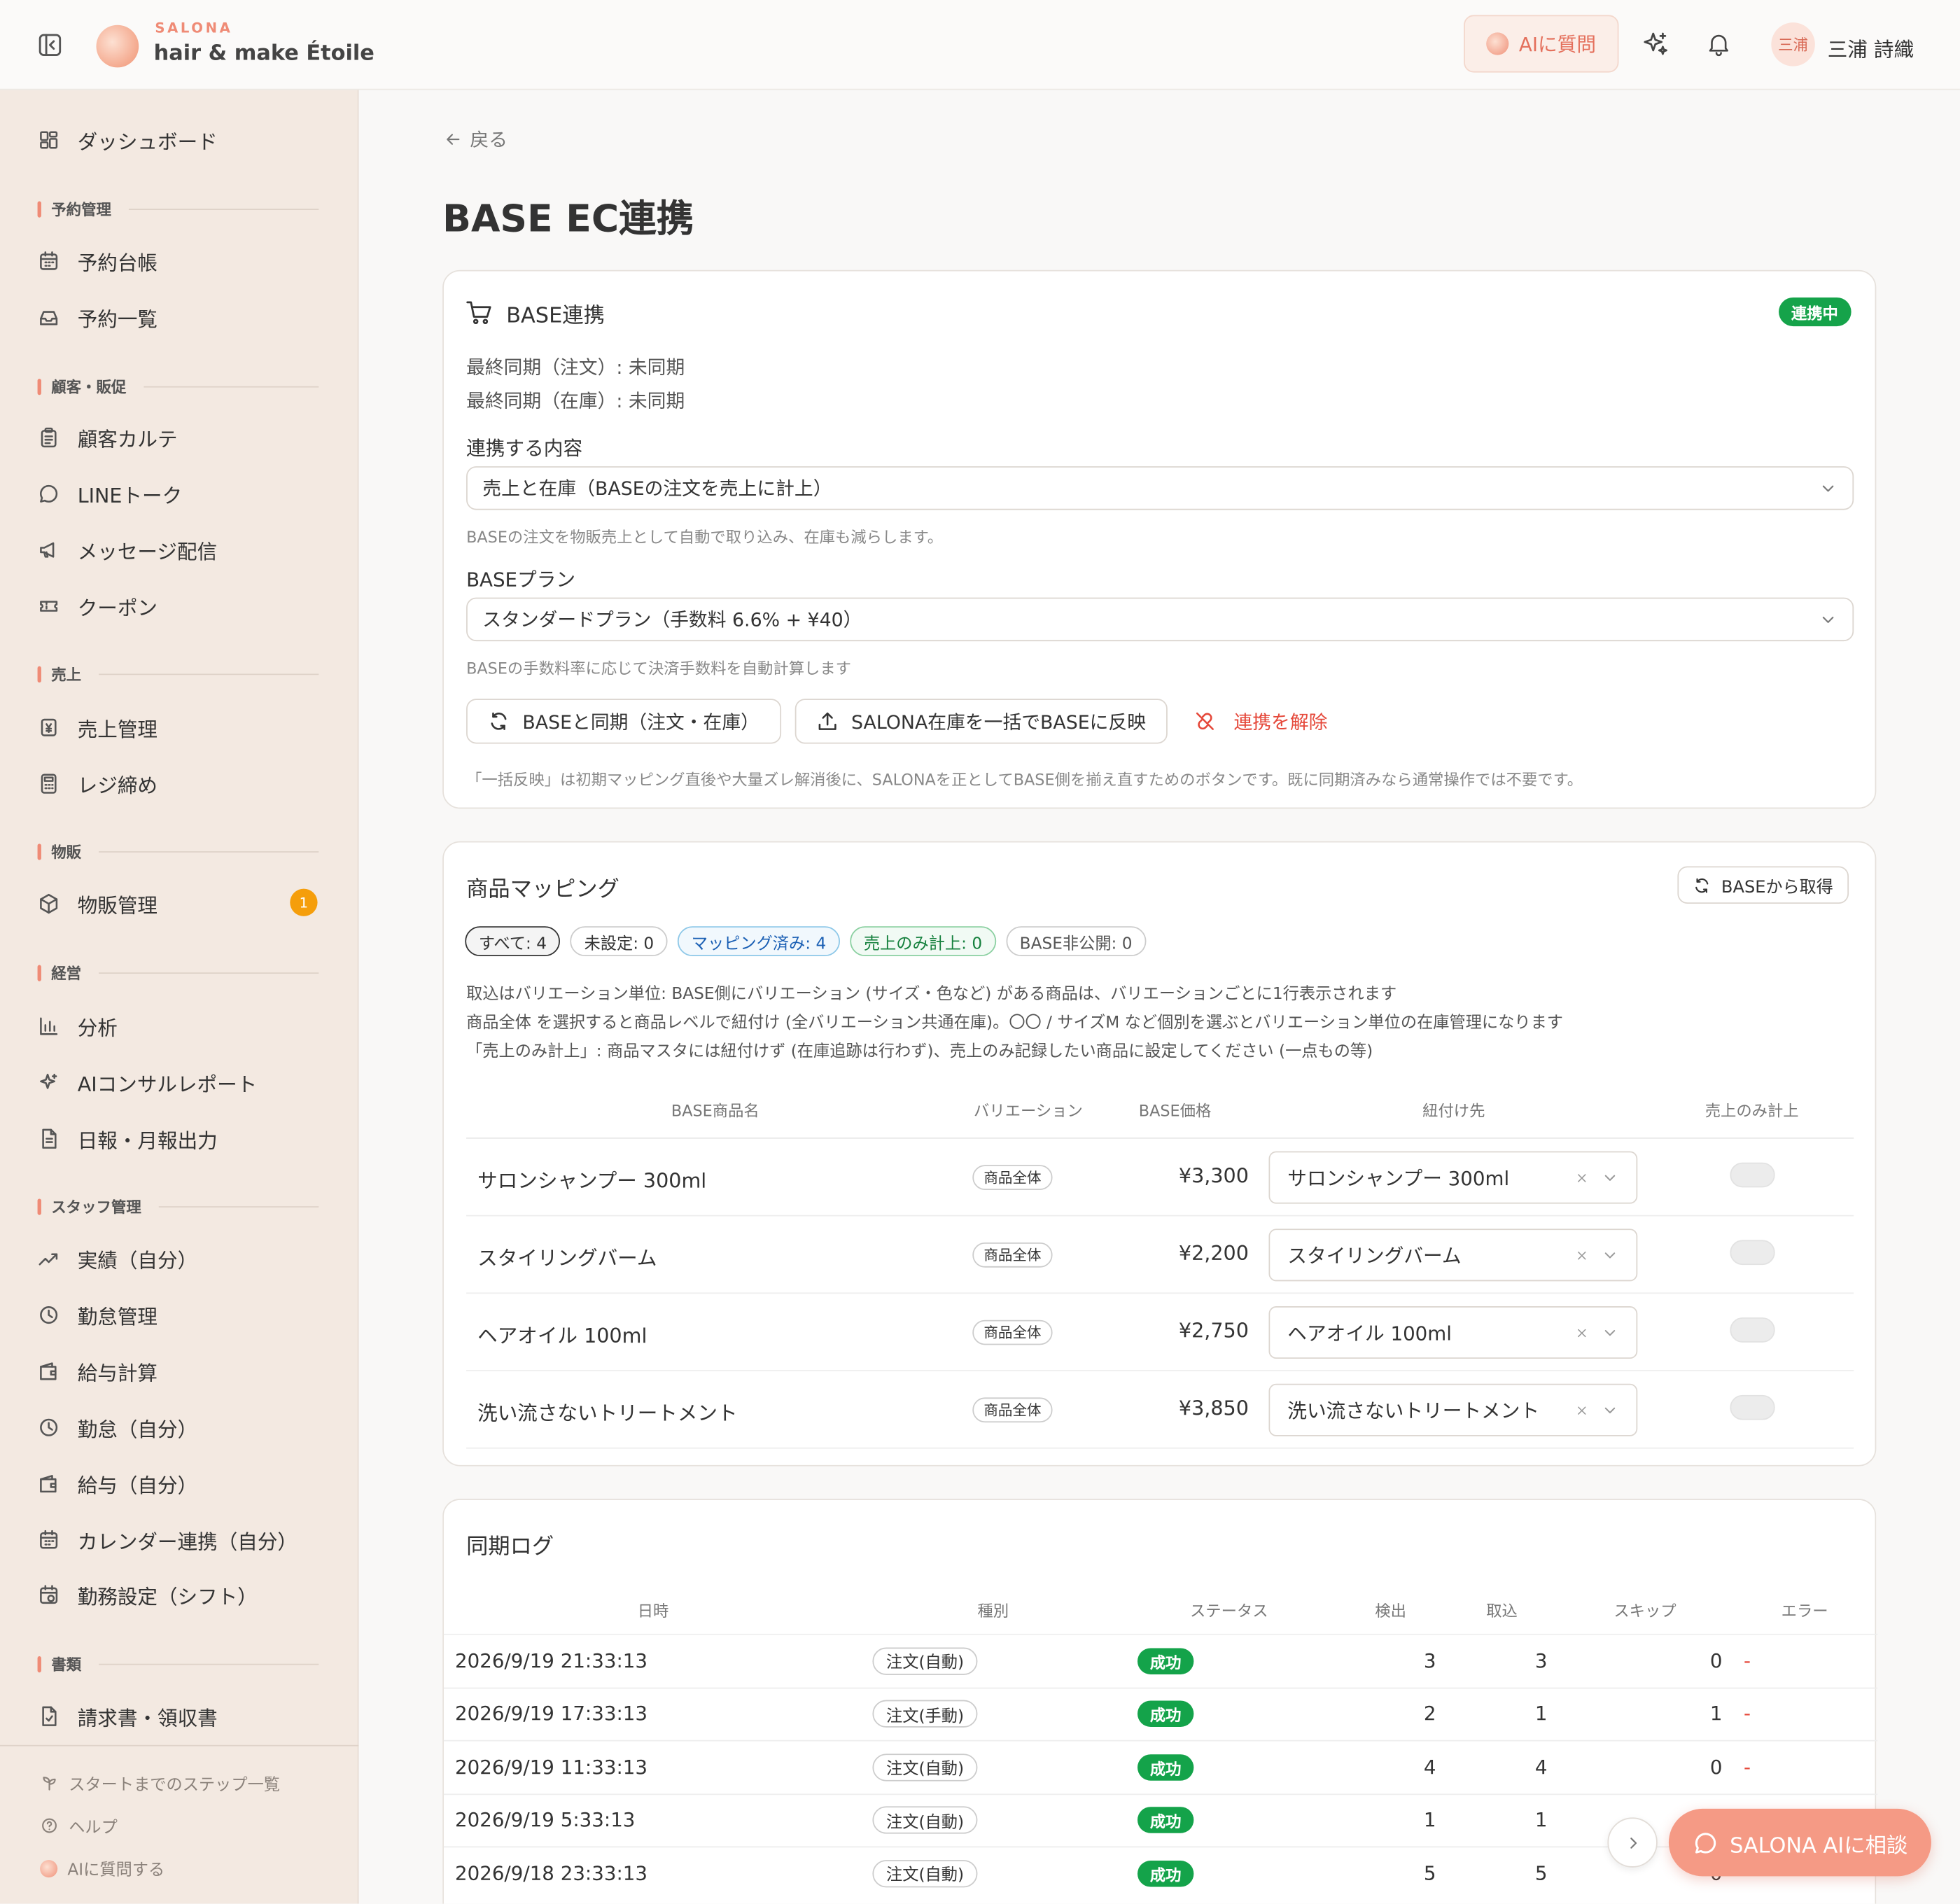 The width and height of the screenshot is (1960, 1904). Describe the element at coordinates (49, 318) in the screenshot. I see `inbox-icon` at that location.